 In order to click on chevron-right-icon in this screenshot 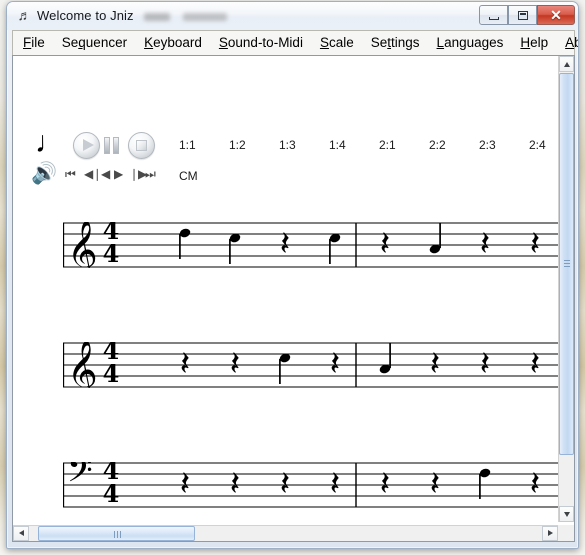, I will do `click(550, 533)`.